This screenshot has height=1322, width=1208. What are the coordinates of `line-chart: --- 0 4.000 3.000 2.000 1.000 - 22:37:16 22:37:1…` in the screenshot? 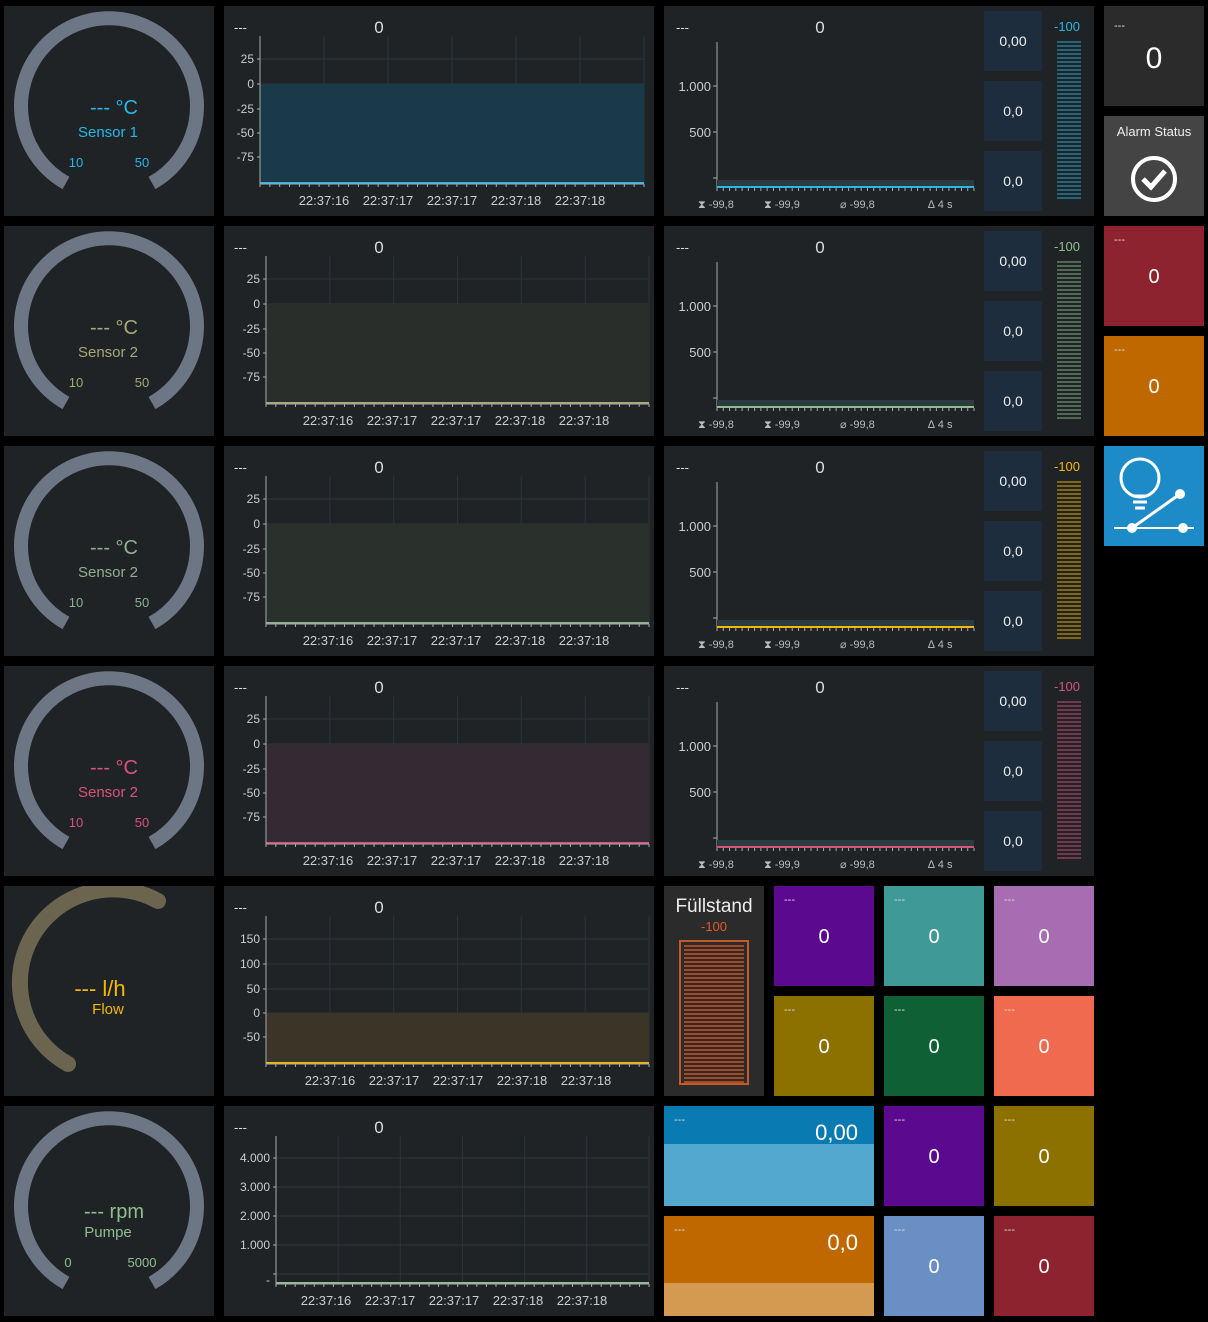 It's located at (442, 1213).